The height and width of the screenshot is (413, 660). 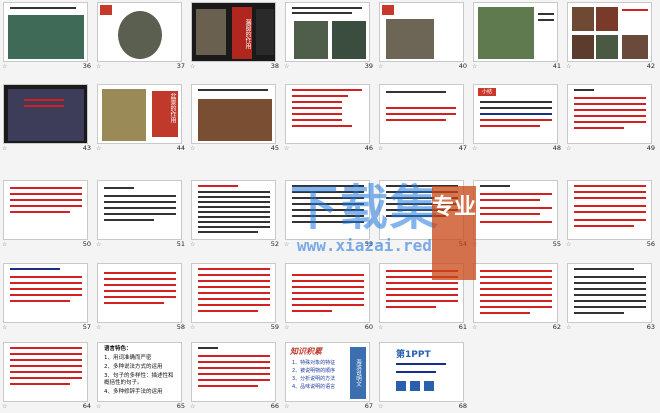 I want to click on slide-thumbnail: ☆ 51, so click(x=141, y=214).